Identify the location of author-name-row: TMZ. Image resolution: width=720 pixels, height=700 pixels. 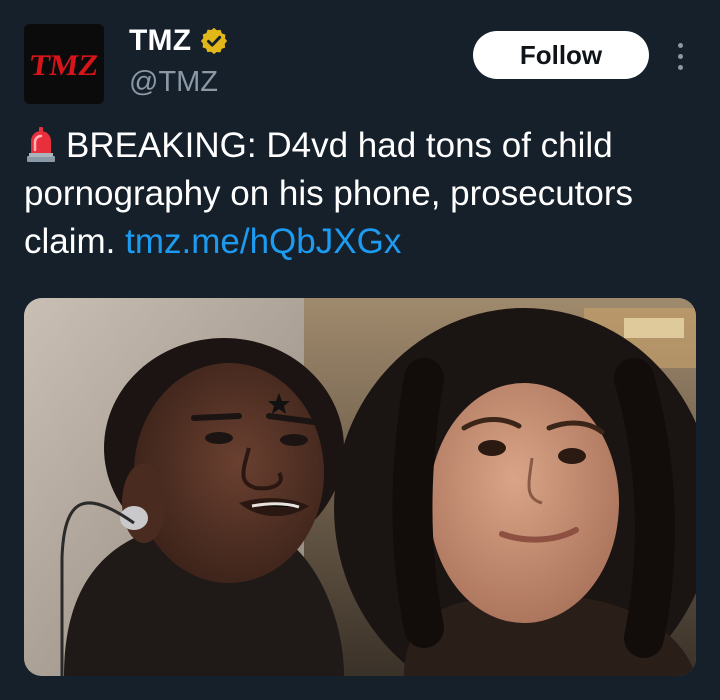
(179, 41).